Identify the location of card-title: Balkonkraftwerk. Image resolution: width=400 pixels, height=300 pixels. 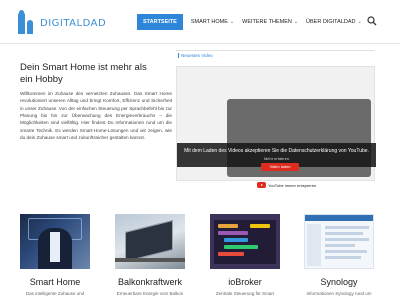
(150, 282).